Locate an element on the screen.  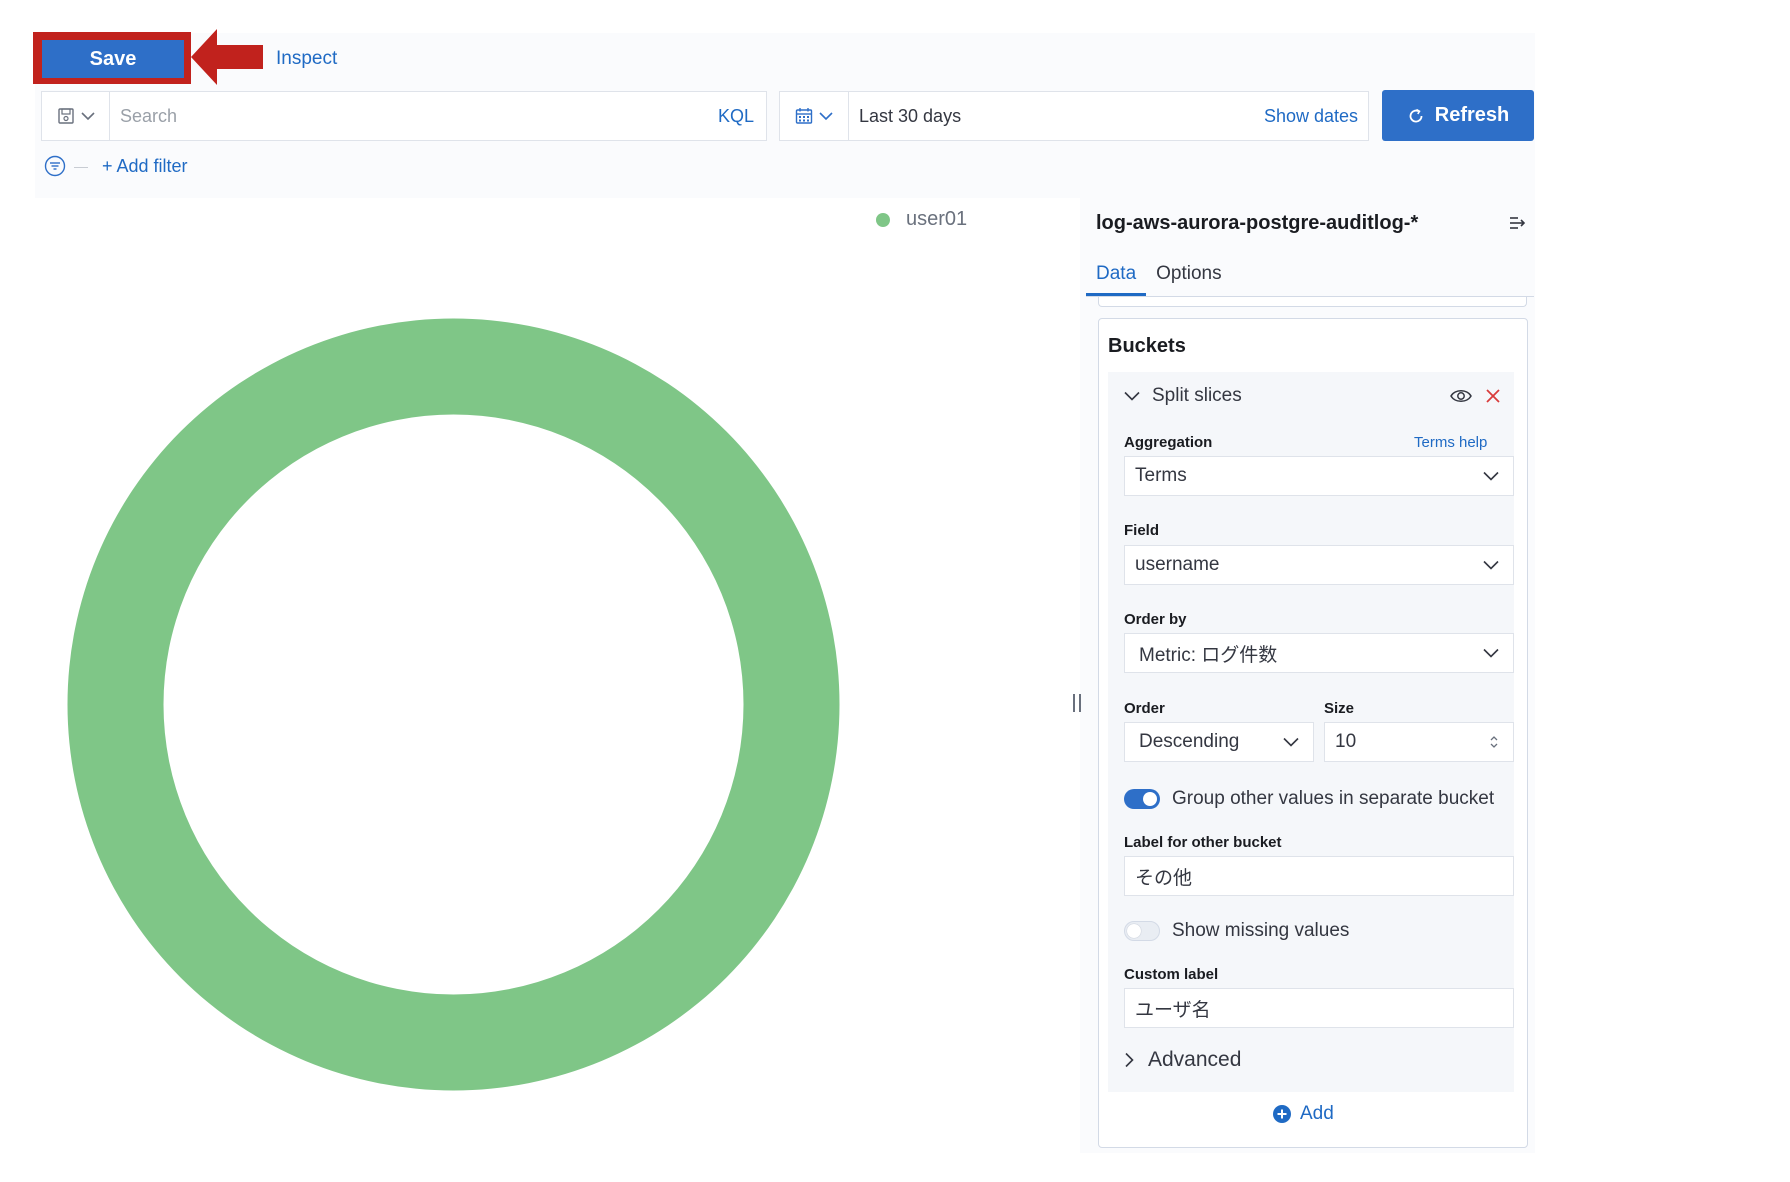
query-bar: KQL is located at coordinates (404, 116).